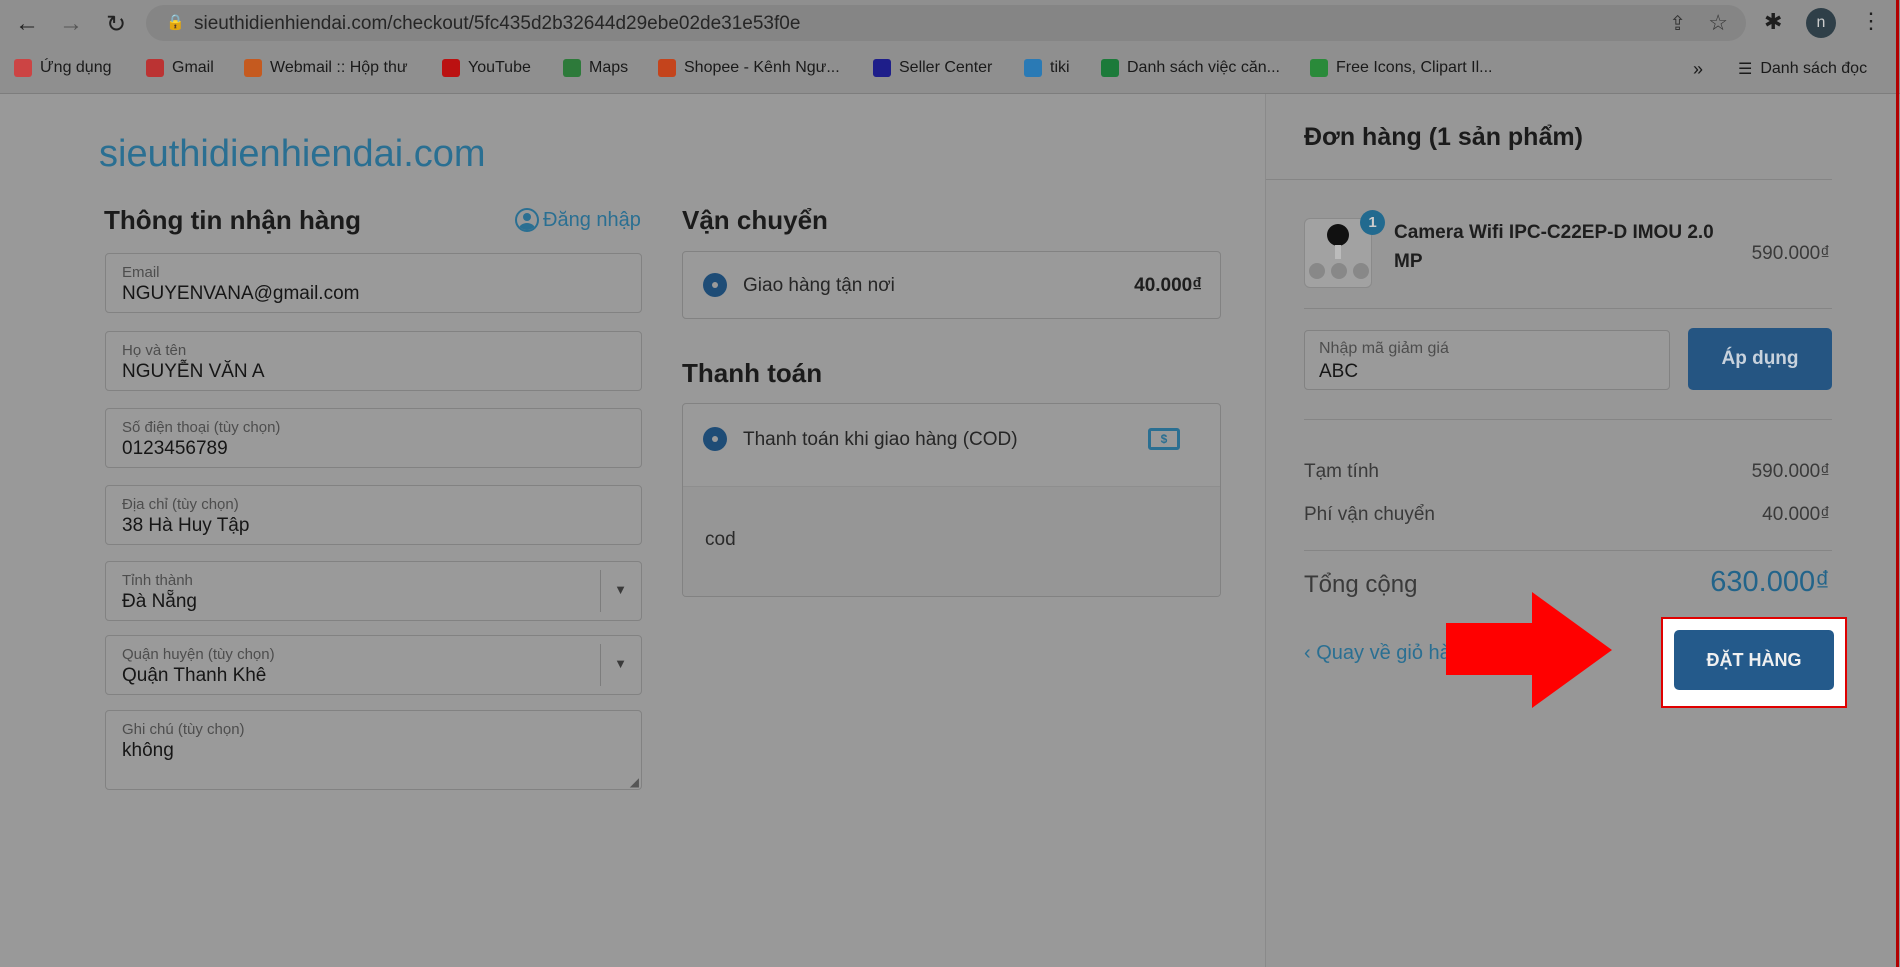 The image size is (1900, 967). I want to click on arrow-shape, so click(1529, 650).